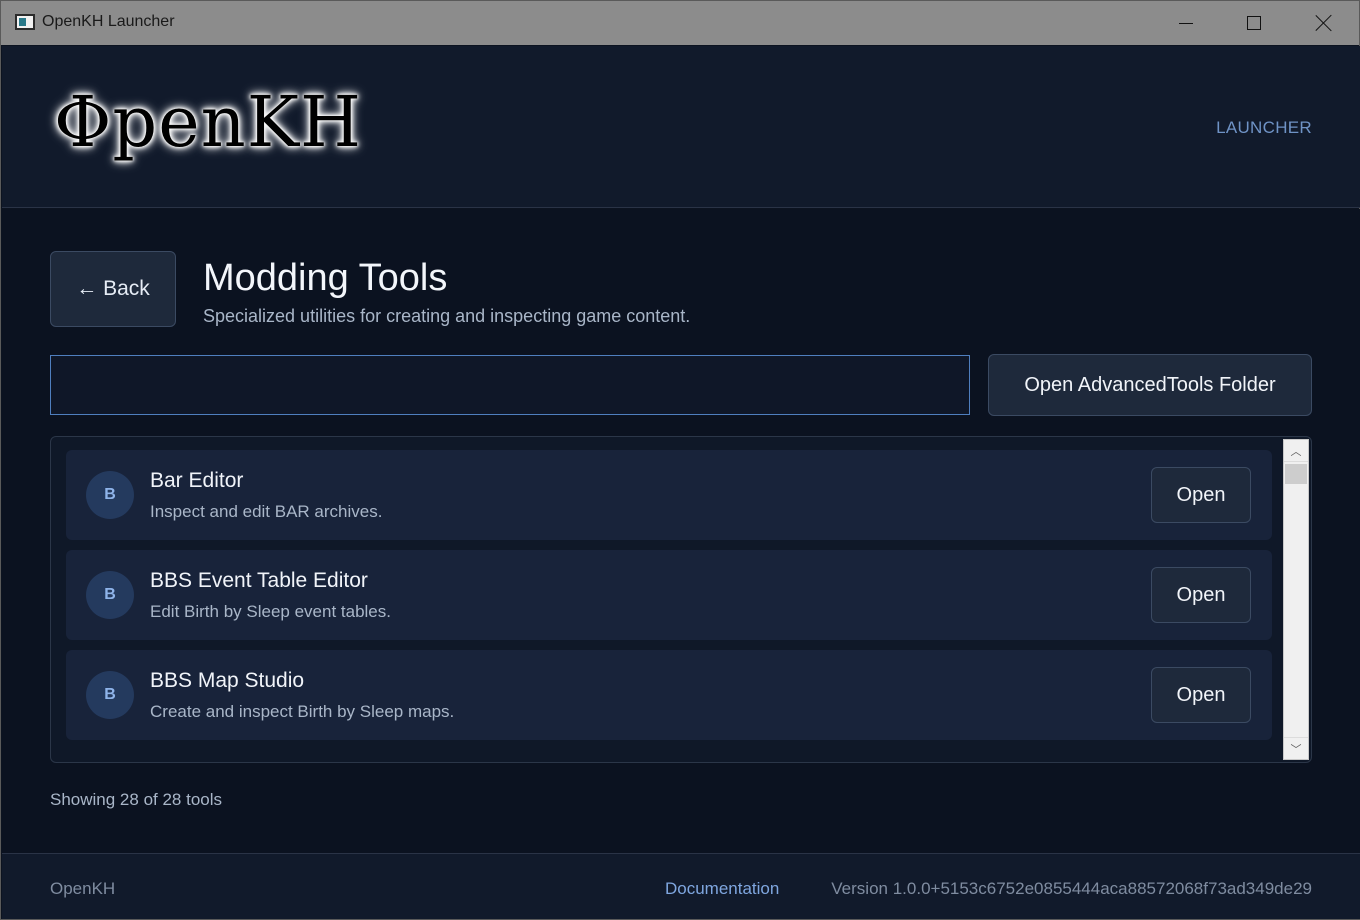 This screenshot has height=920, width=1360. What do you see at coordinates (325, 278) in the screenshot?
I see `page-title: Modding Tools` at bounding box center [325, 278].